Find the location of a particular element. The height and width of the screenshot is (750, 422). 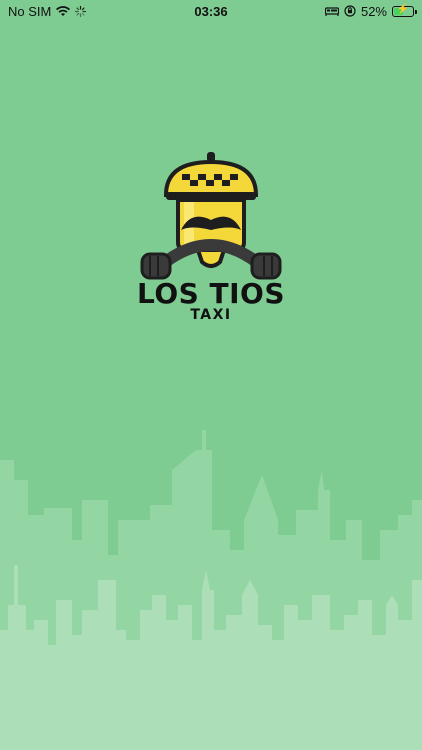

loading-icon is located at coordinates (81, 11).